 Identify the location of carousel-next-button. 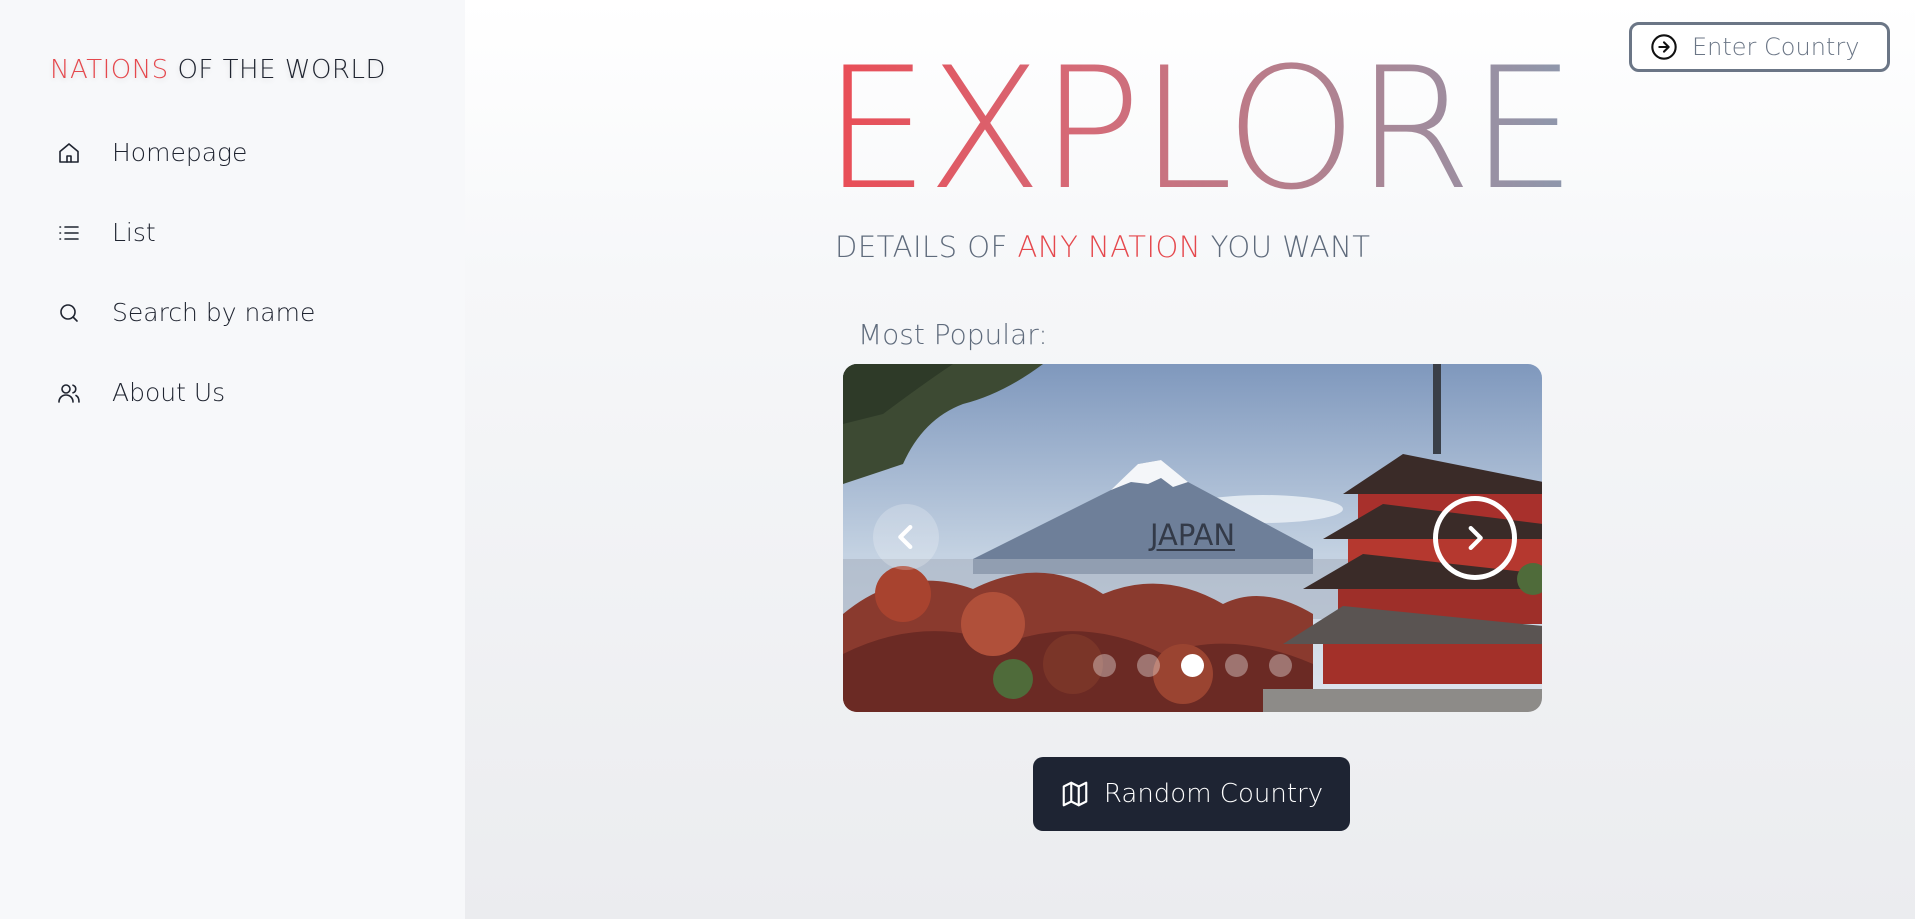
(1475, 538).